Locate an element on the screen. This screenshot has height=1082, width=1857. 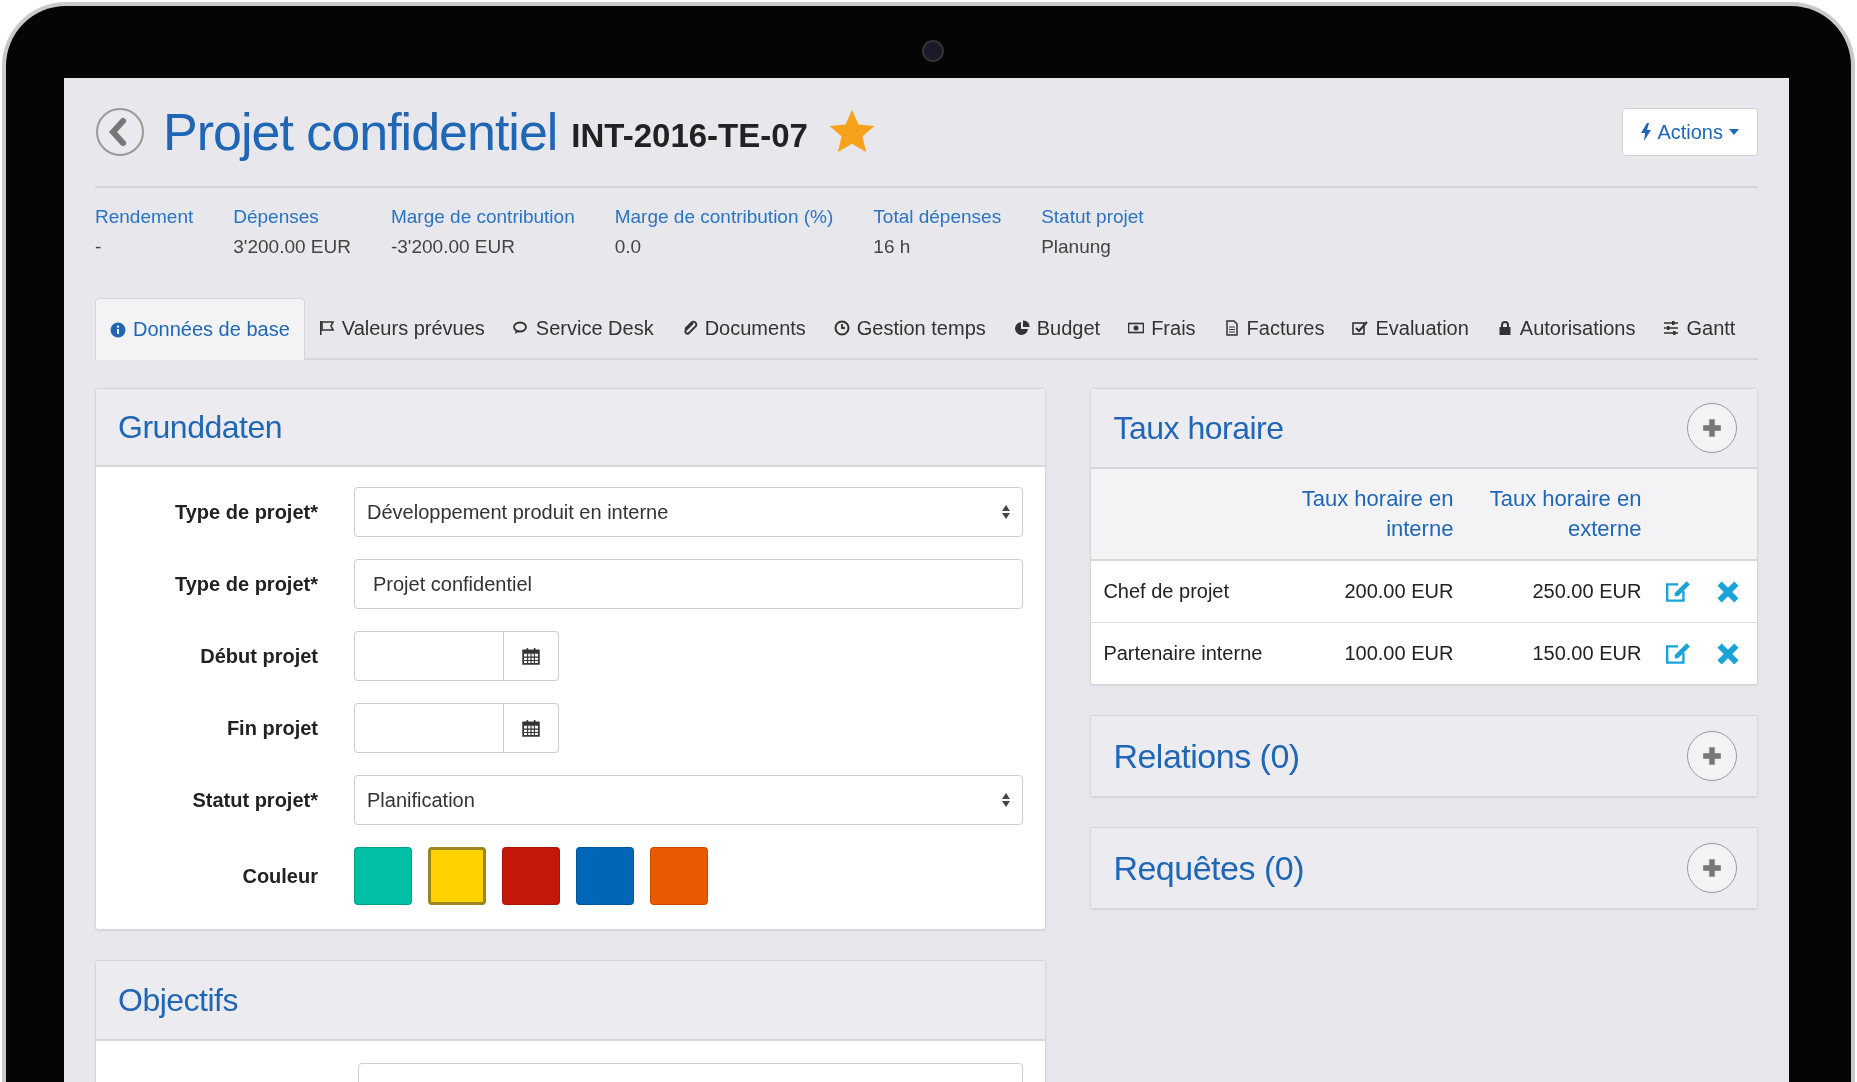
sliders-icon is located at coordinates (1671, 328).